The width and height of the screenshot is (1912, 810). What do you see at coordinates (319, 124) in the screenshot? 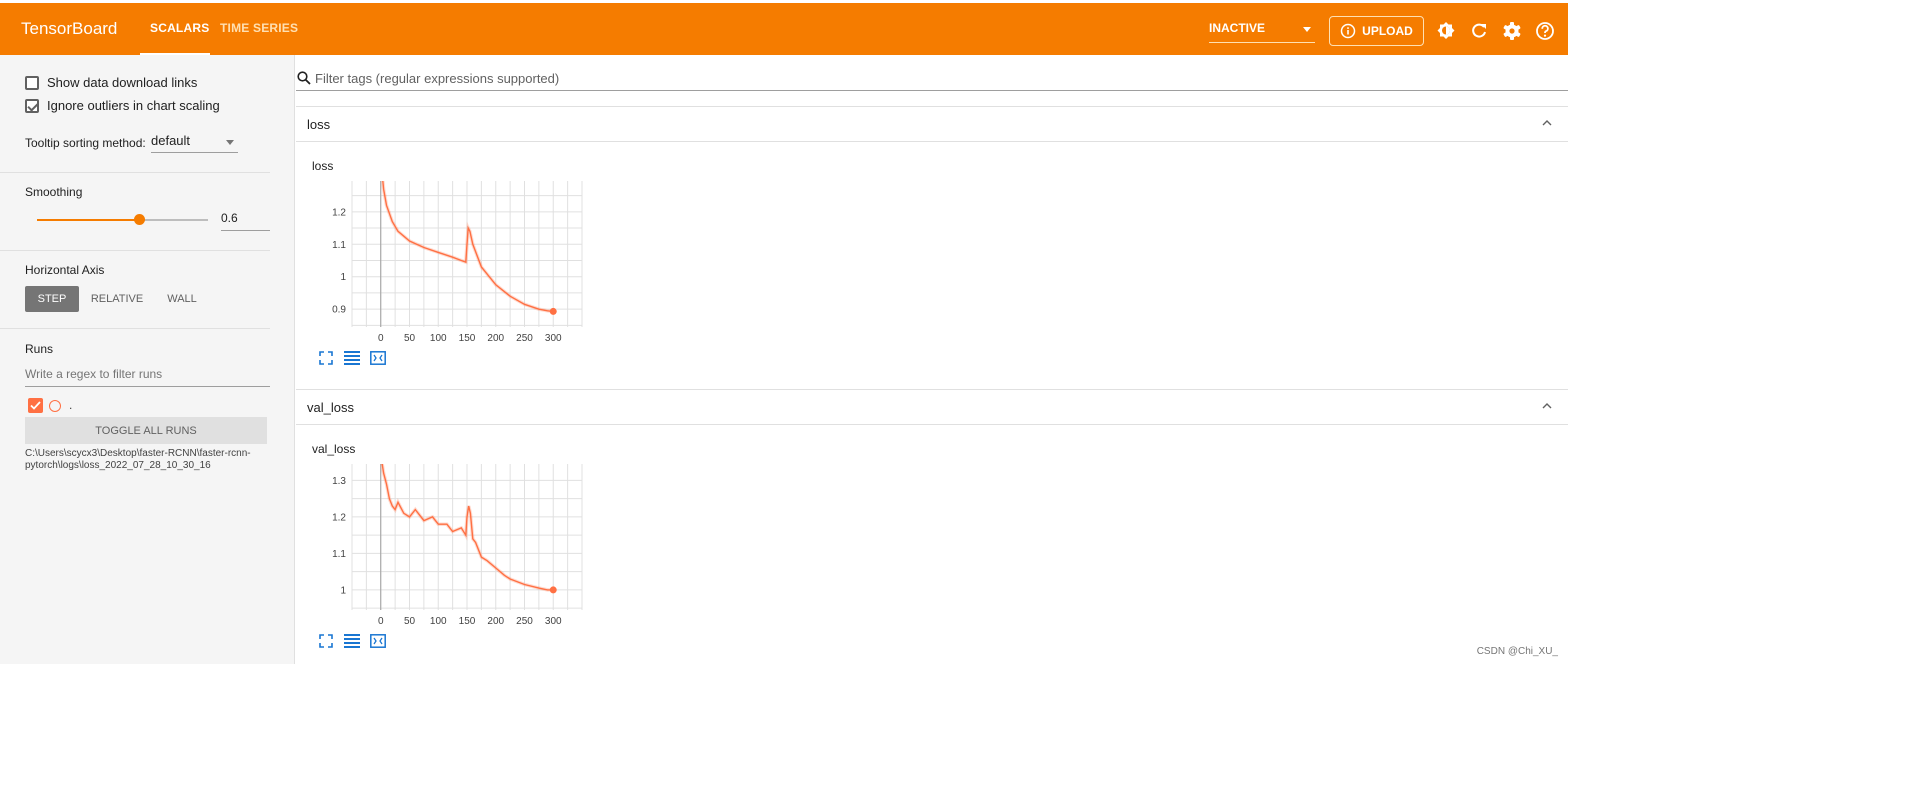
I see `card-group-title: loss` at bounding box center [319, 124].